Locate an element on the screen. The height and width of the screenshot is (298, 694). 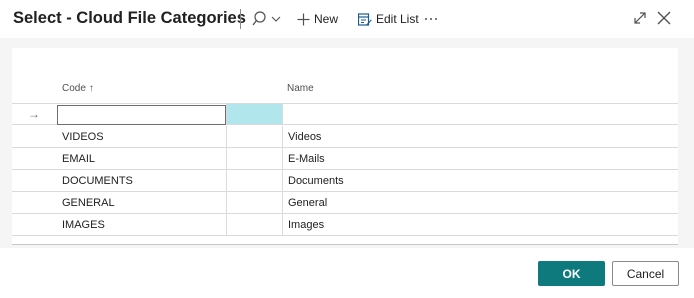
search-icon is located at coordinates (266, 18).